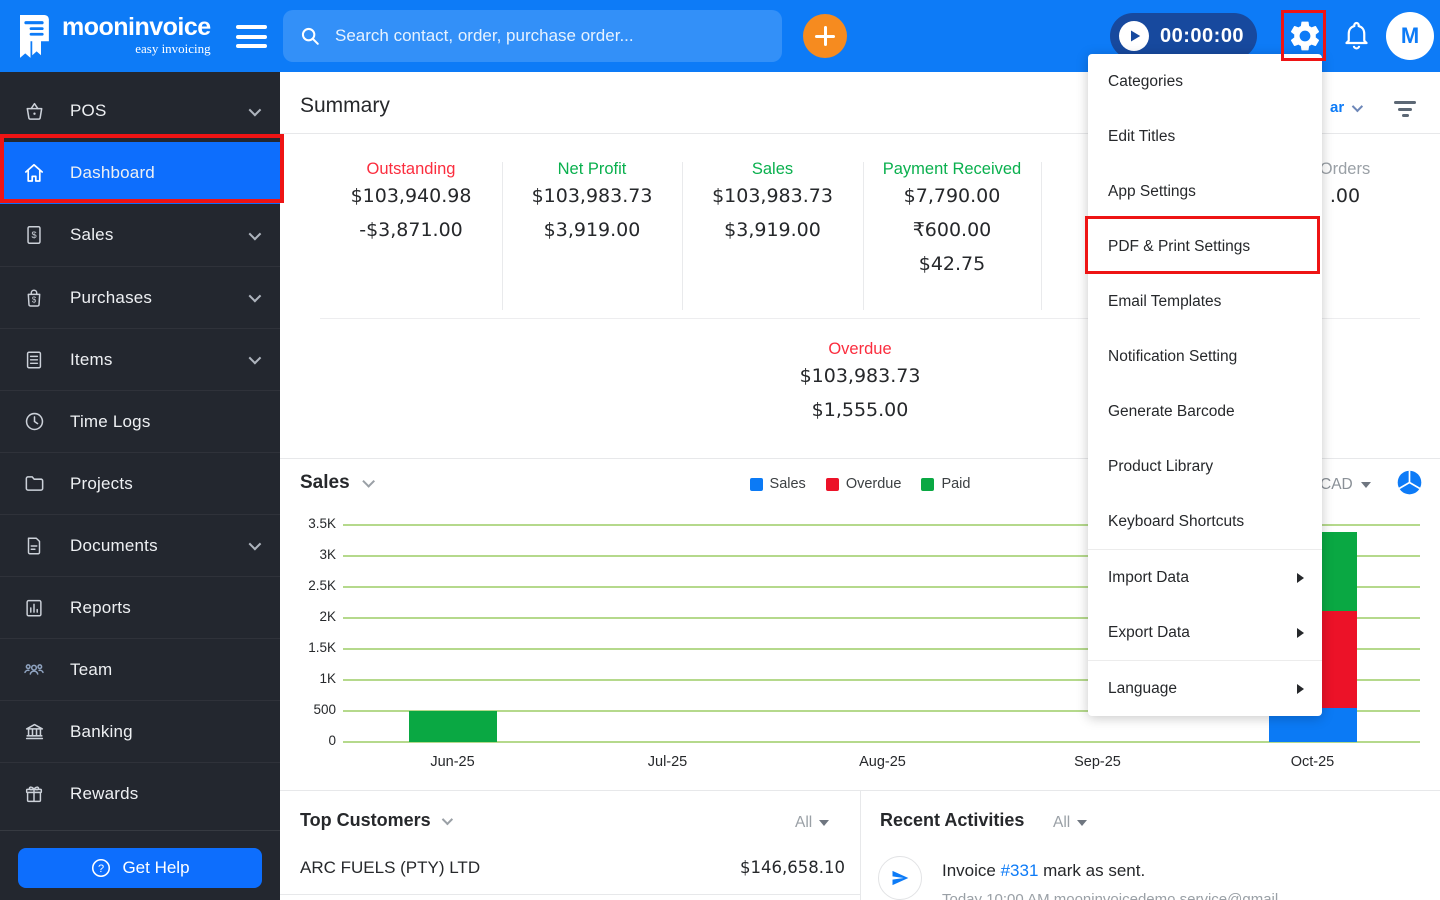  What do you see at coordinates (667, 762) in the screenshot?
I see `x-axis-tick: Jul-25` at bounding box center [667, 762].